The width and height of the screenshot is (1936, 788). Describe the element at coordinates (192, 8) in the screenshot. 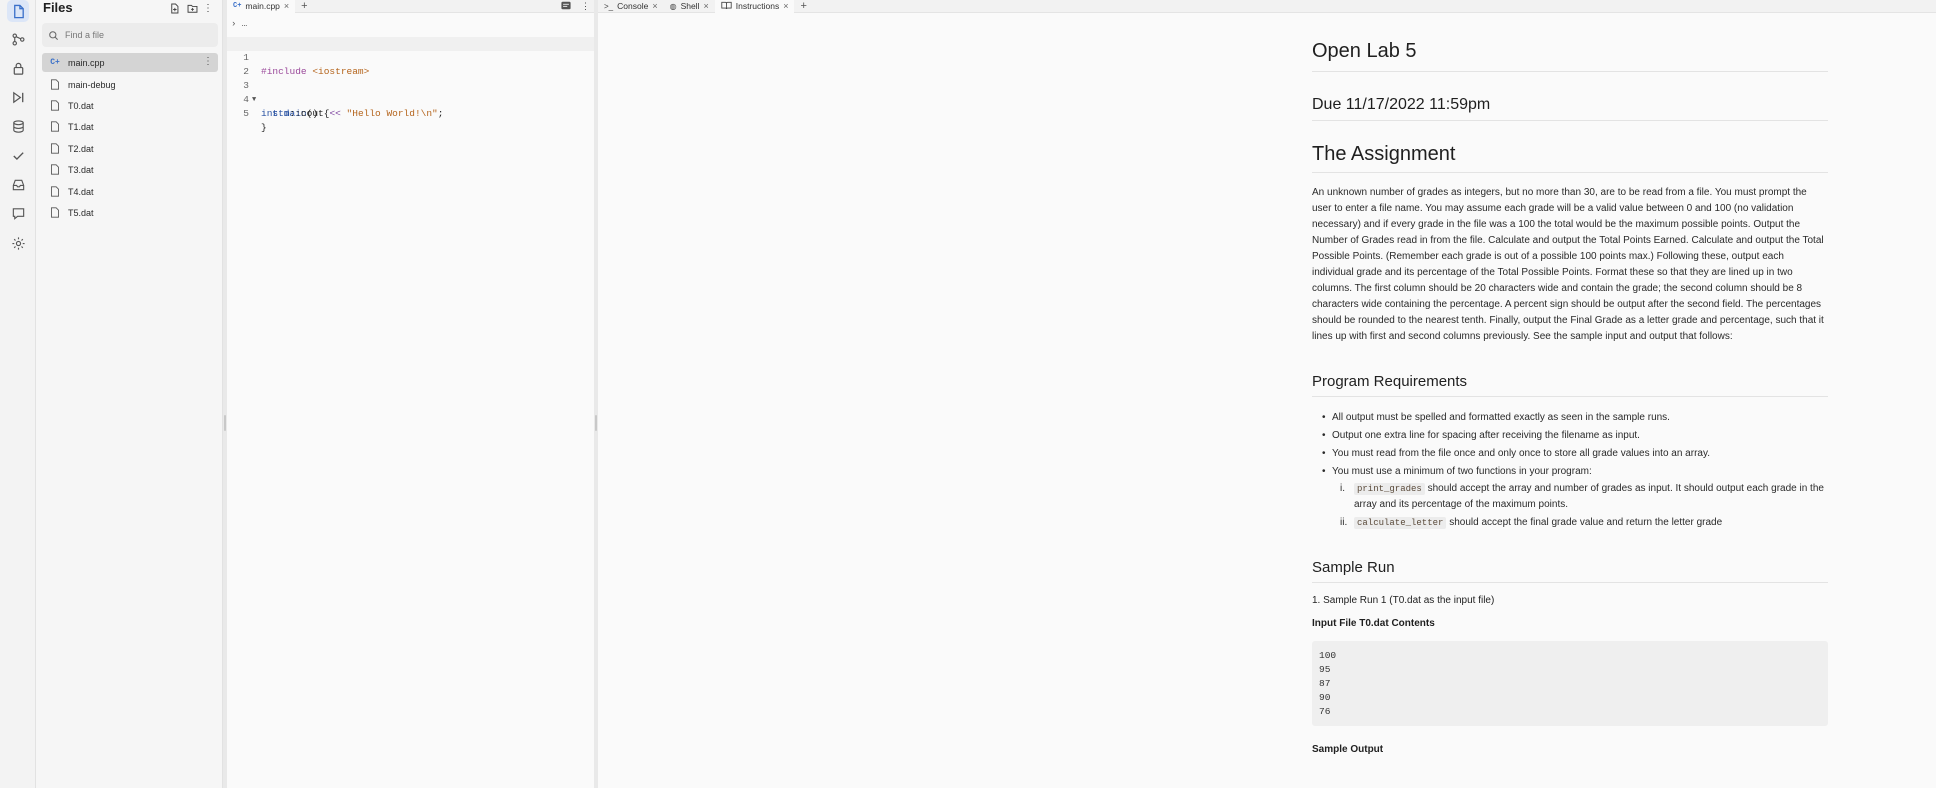

I see `new-folder-icon` at that location.